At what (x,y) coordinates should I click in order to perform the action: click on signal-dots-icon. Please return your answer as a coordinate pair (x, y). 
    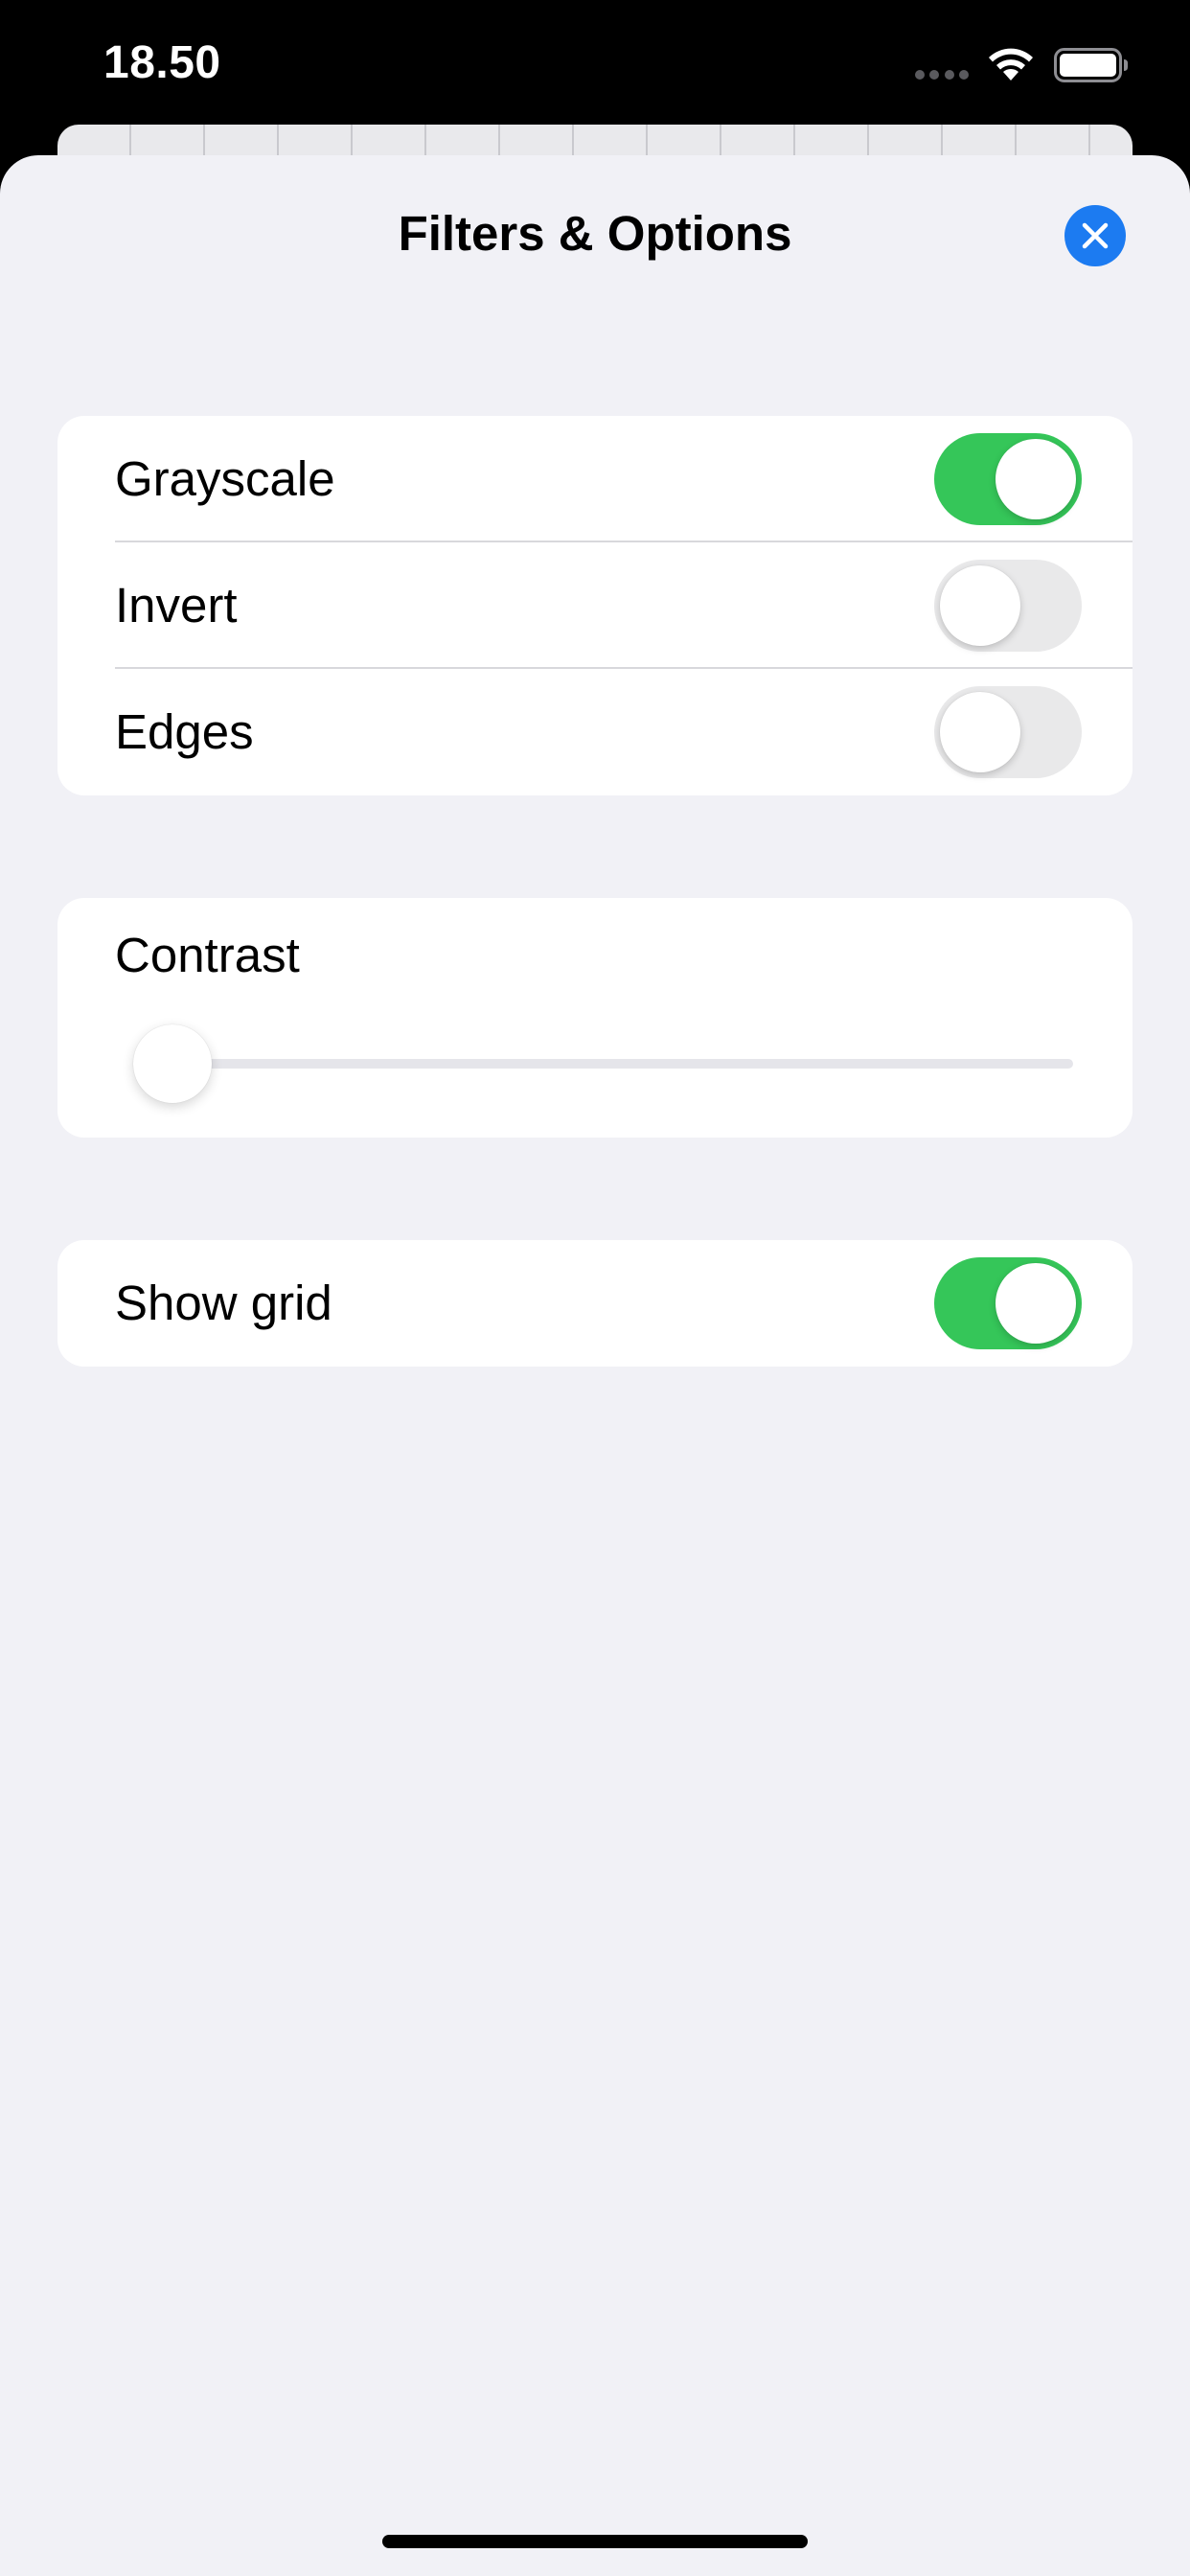
    Looking at the image, I should click on (942, 75).